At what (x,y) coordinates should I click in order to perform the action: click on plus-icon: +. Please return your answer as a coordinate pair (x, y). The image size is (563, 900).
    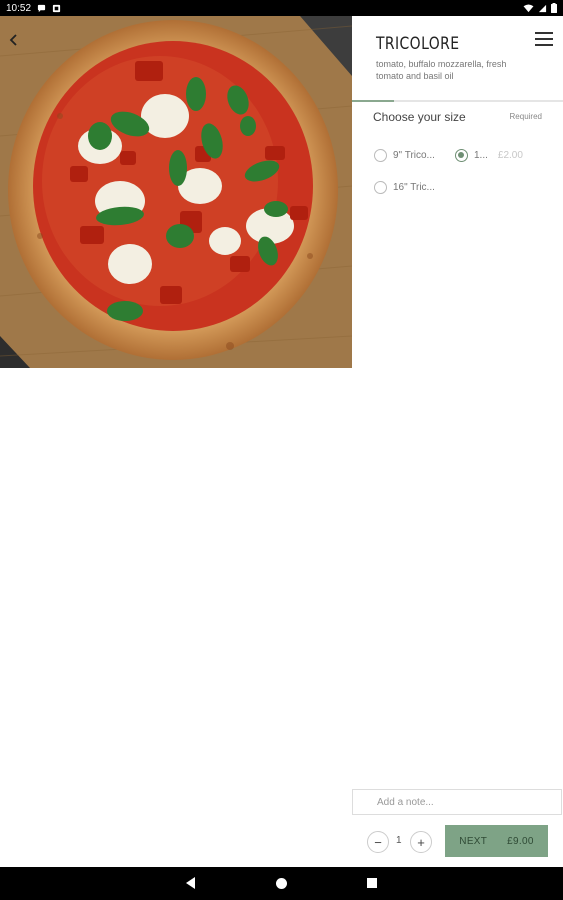
    Looking at the image, I should click on (421, 842).